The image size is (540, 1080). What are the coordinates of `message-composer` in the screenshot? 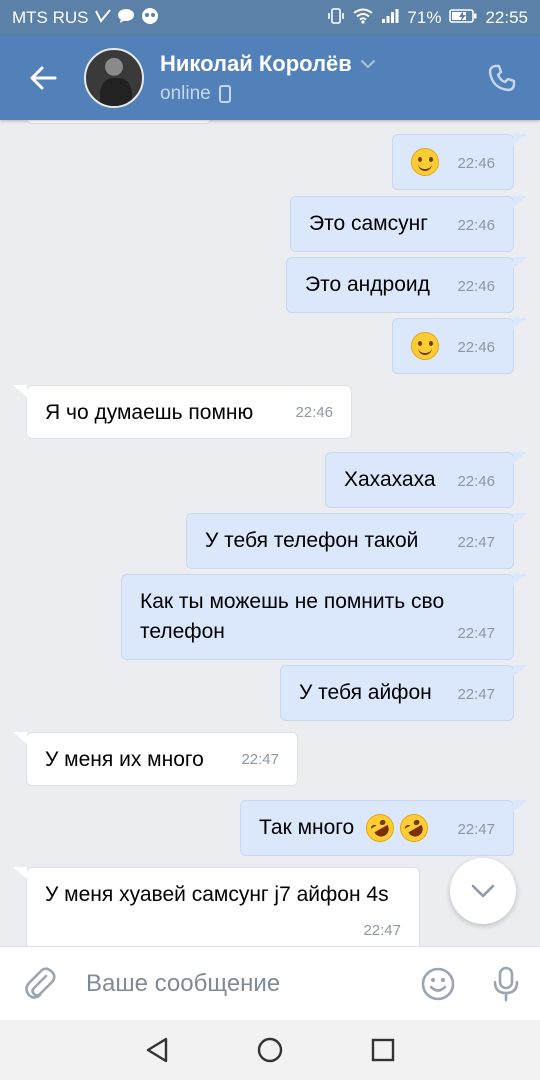 It's located at (270, 983).